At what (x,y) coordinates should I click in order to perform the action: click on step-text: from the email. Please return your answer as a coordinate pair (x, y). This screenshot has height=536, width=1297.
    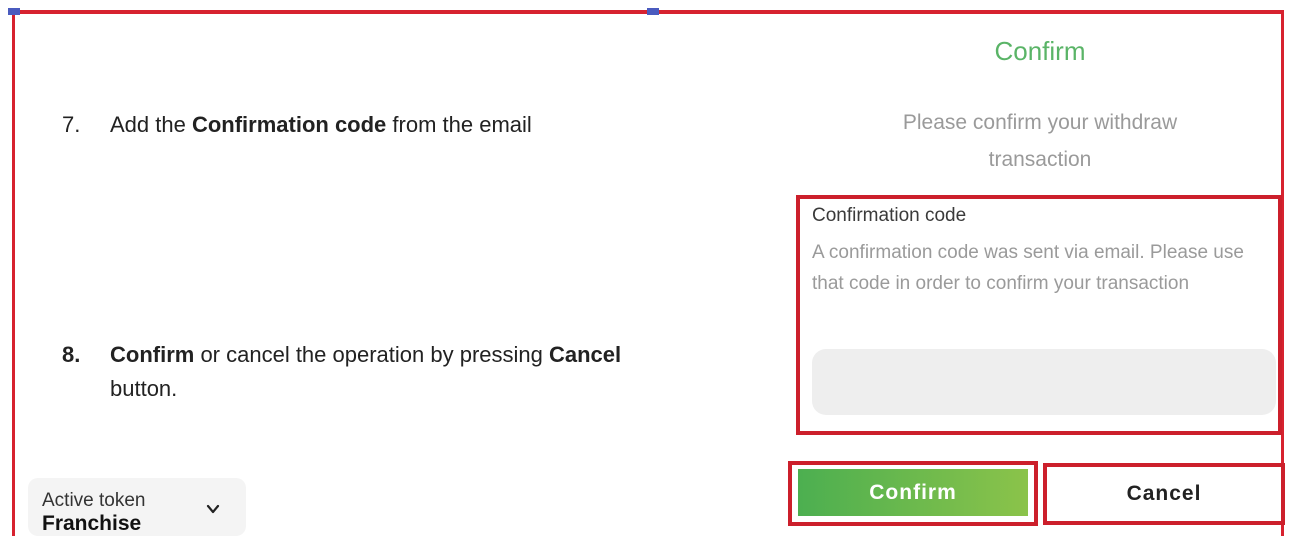
    Looking at the image, I should click on (459, 124).